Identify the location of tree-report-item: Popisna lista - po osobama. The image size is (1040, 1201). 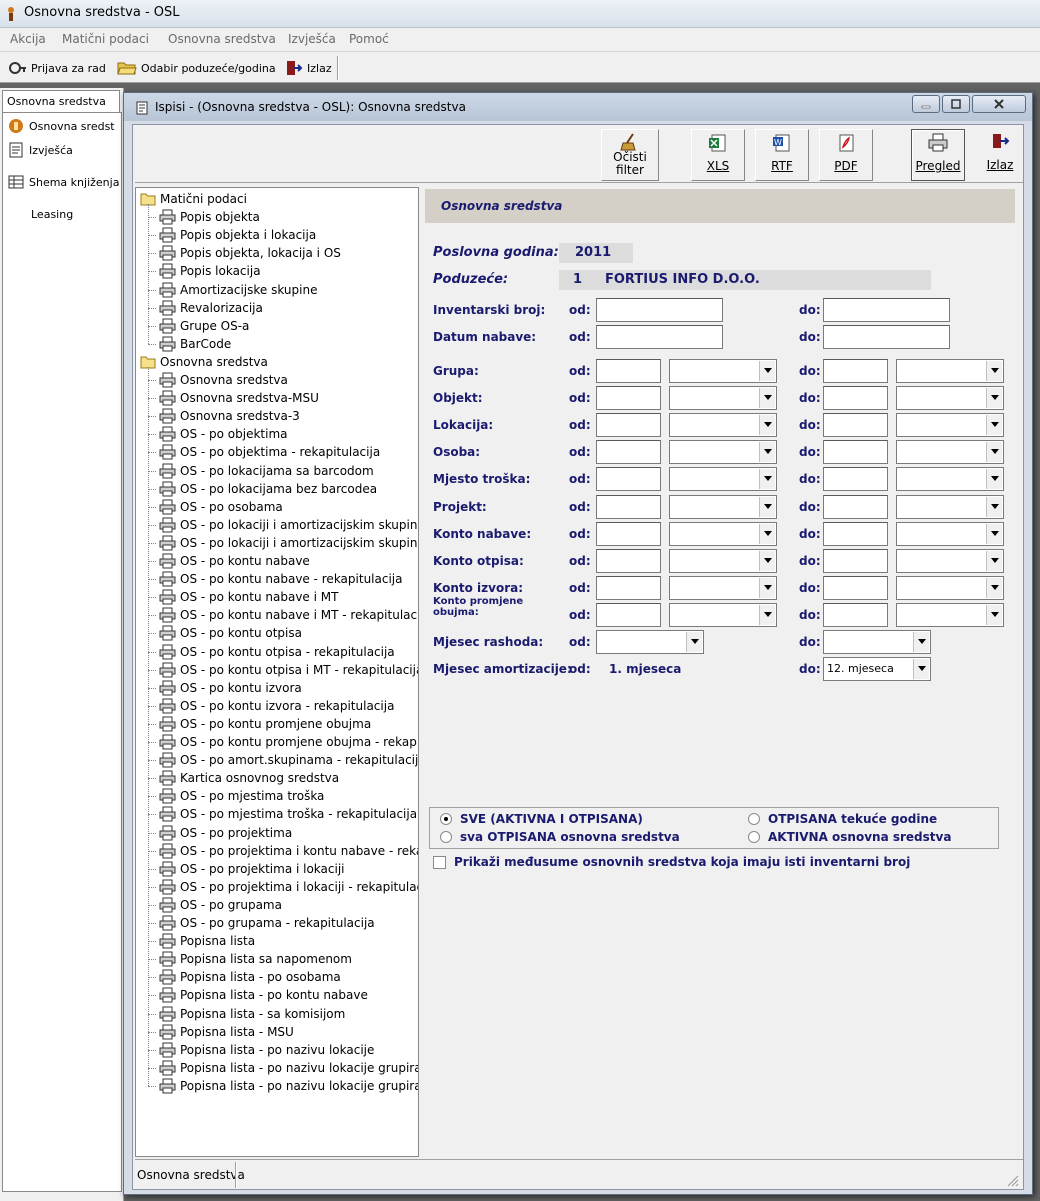
(249, 977).